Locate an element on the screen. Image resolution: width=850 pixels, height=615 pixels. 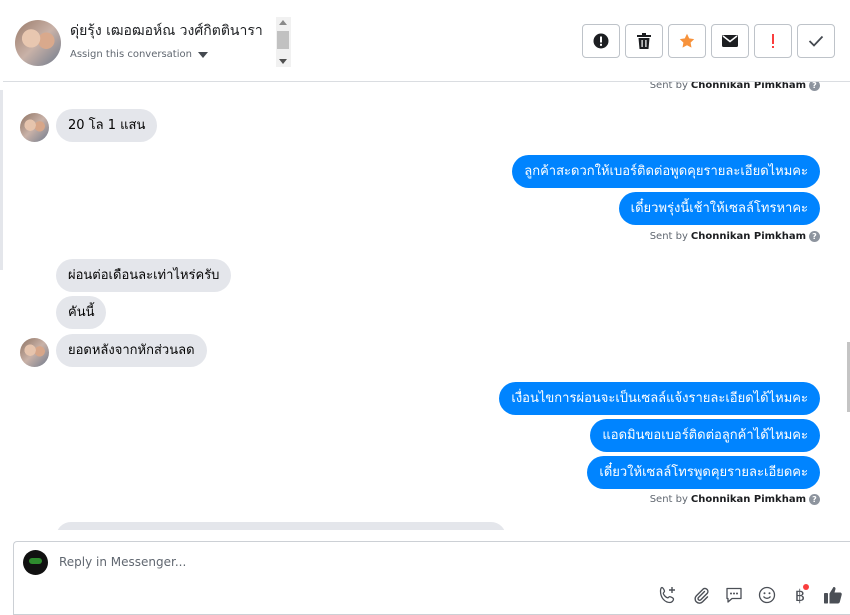
message-incoming: คันนี้ is located at coordinates (81, 312).